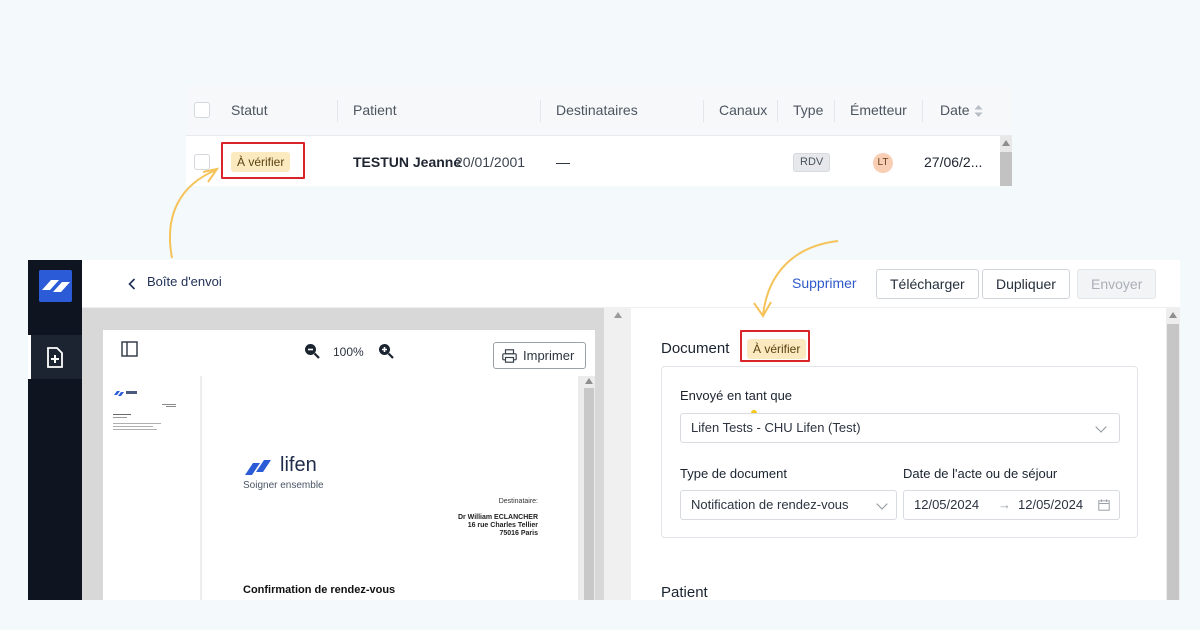  I want to click on date-range-input: 12/05/2024 → 12/05/2024, so click(1011, 505).